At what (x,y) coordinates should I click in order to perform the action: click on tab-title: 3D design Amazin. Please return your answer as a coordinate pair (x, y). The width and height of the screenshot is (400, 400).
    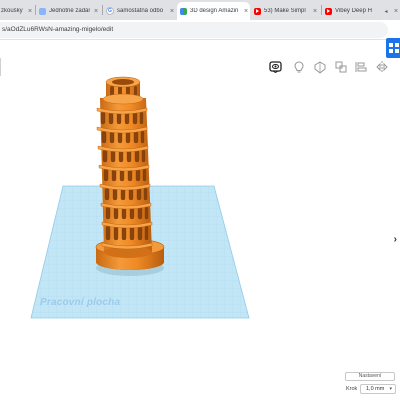
    Looking at the image, I should click on (214, 11).